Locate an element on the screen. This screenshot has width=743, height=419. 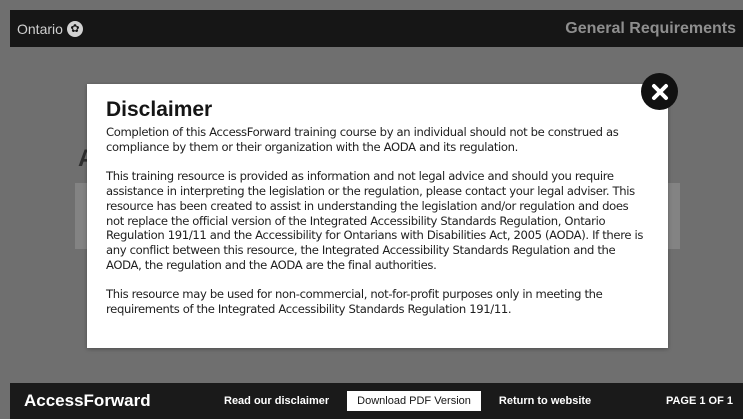
close-button is located at coordinates (659, 91).